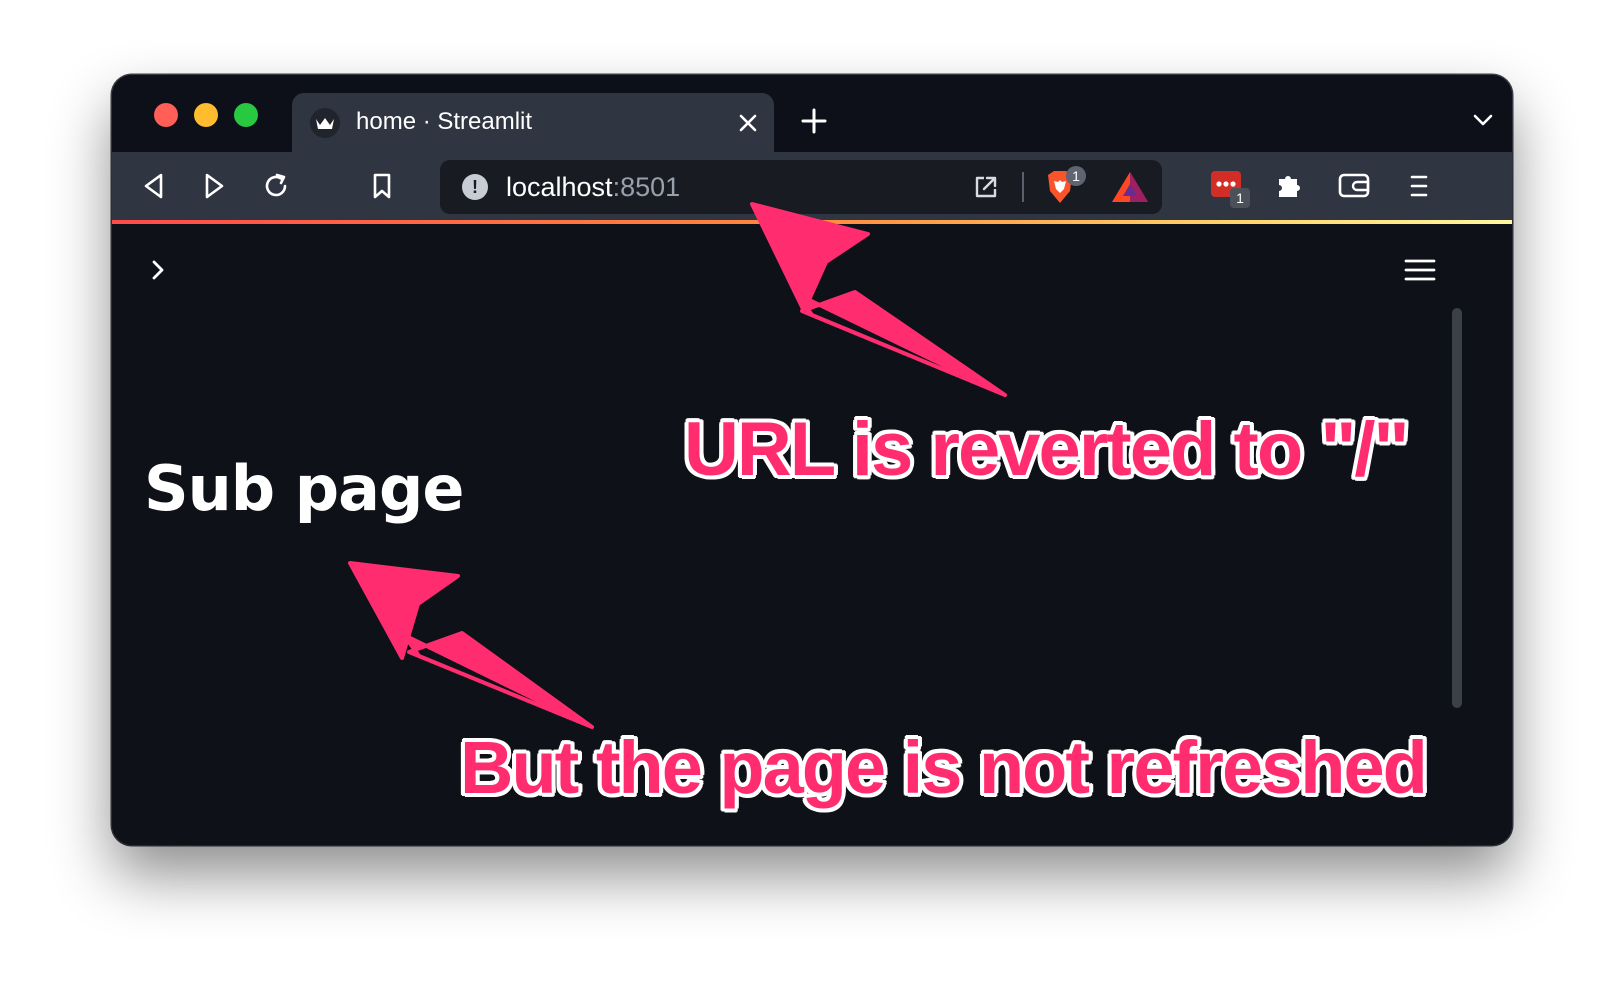 This screenshot has width=1624, height=990. Describe the element at coordinates (801, 187) in the screenshot. I see `address-bar: ! localhost:8501 1` at that location.